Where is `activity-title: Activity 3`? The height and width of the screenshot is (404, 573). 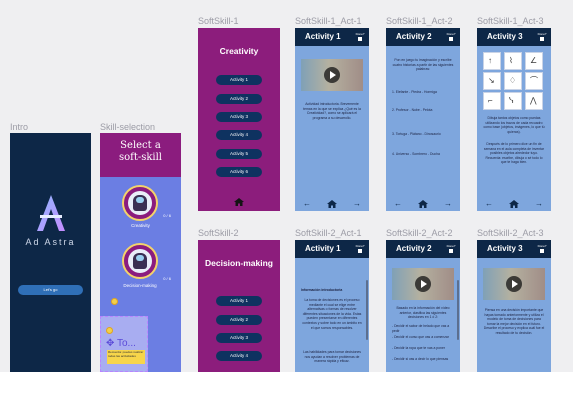
activity-title: Activity 3 is located at coordinates (505, 248).